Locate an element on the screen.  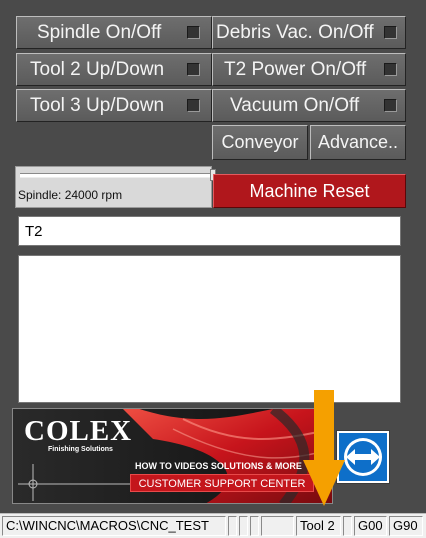
tool3-updown-button: Tool 3 Up/Down is located at coordinates (114, 105).